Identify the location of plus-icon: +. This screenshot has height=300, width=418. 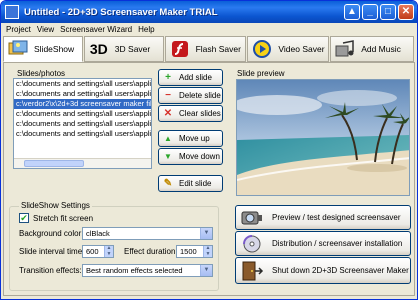
(168, 77).